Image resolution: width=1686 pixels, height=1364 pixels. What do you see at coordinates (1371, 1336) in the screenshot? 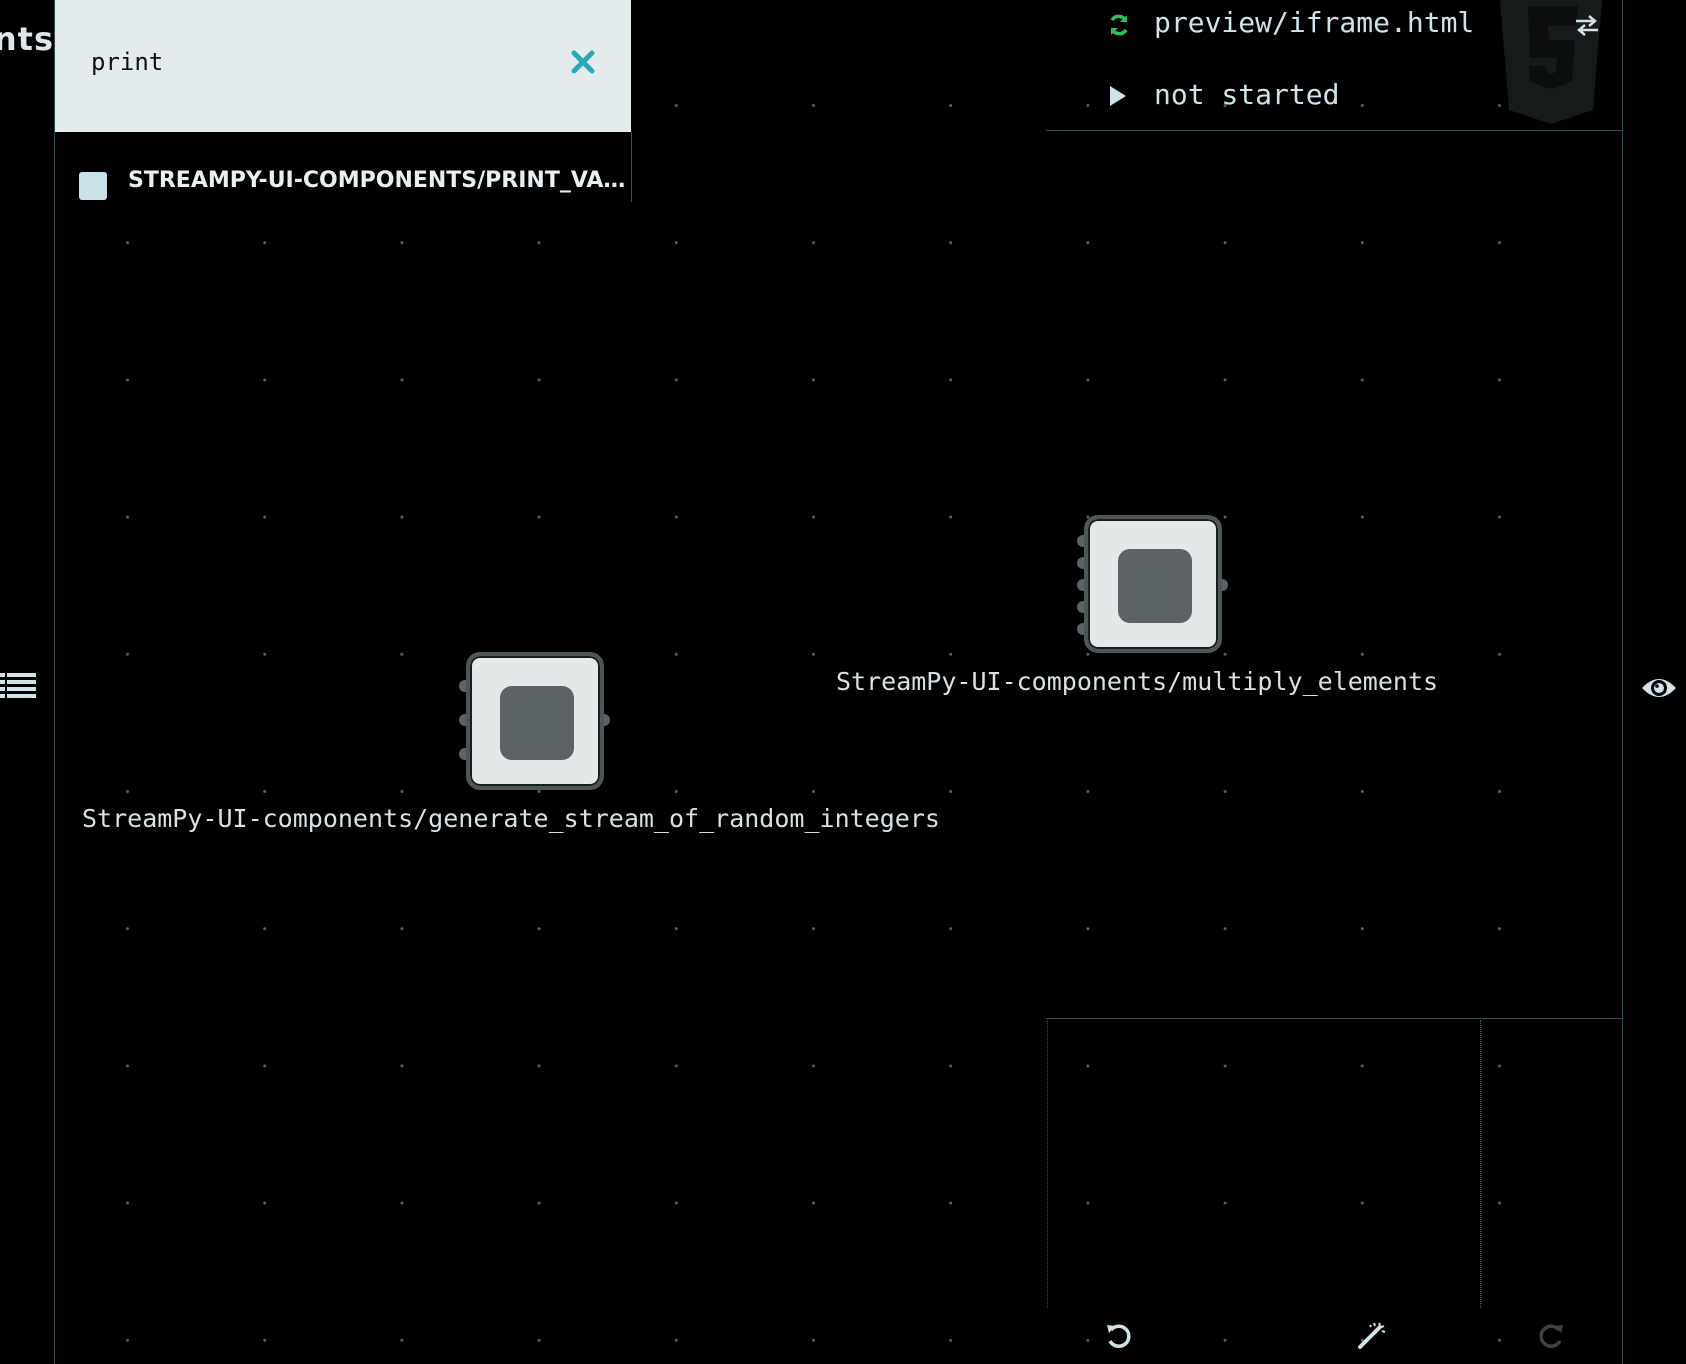
I see `magic-wand-icon` at bounding box center [1371, 1336].